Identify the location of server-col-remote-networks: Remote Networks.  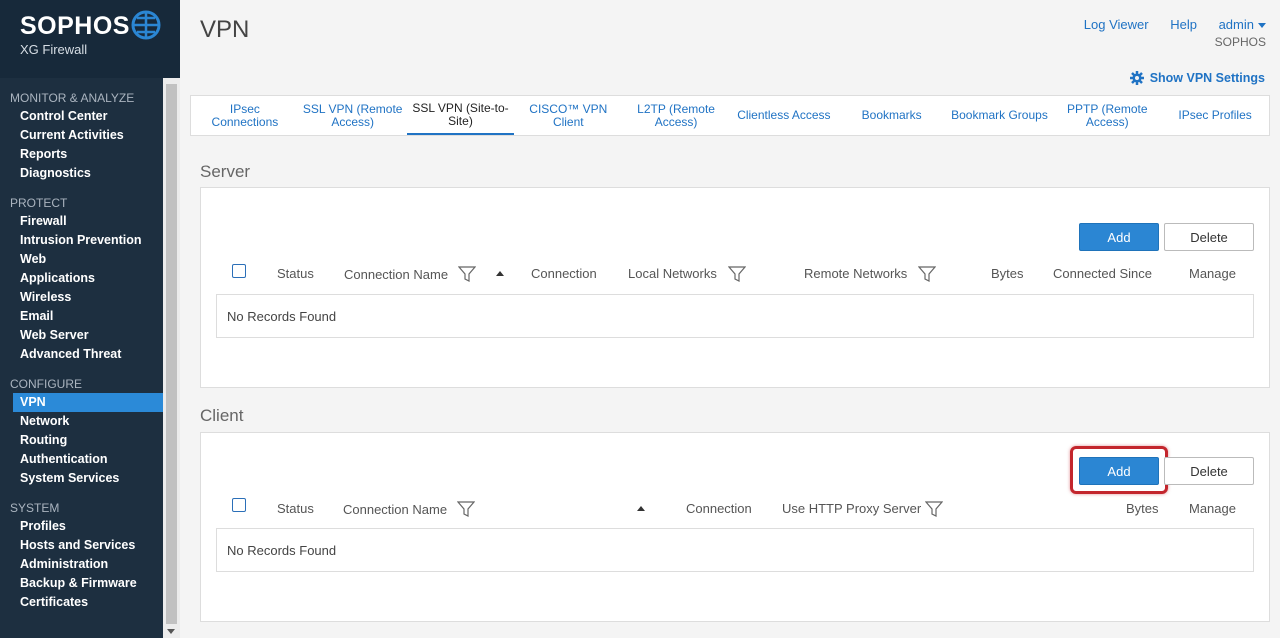
(856, 273).